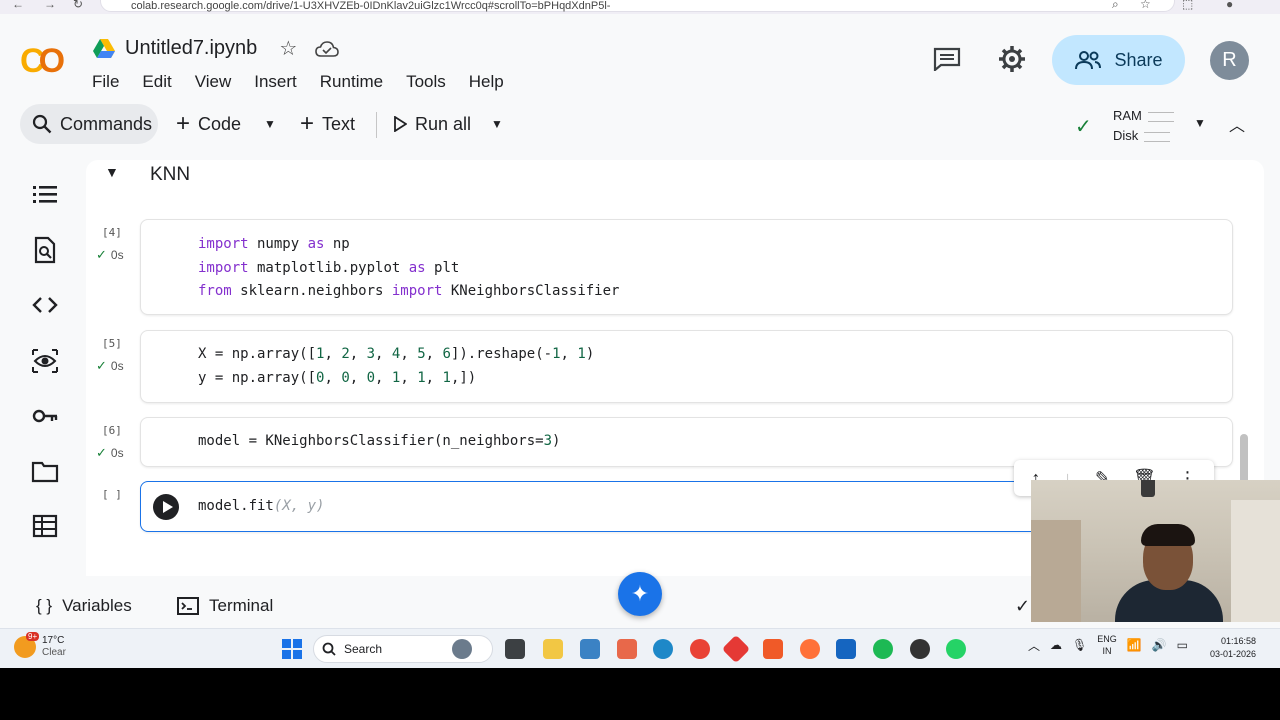 This screenshot has height=720, width=1280. Describe the element at coordinates (44, 605) in the screenshot. I see `braces-icon: { }` at that location.